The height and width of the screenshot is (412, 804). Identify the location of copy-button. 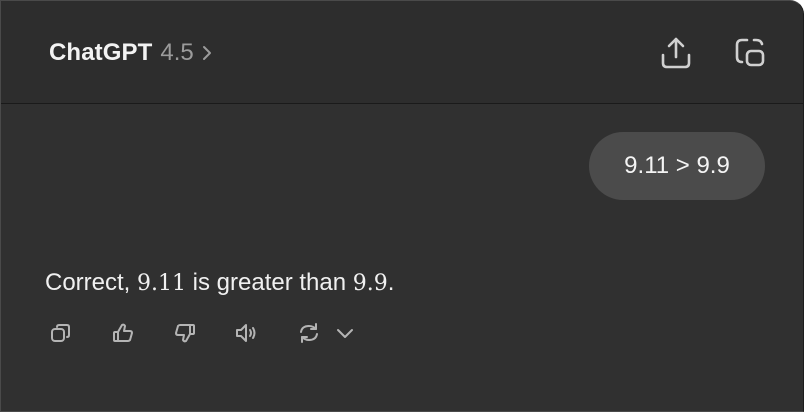
(61, 333).